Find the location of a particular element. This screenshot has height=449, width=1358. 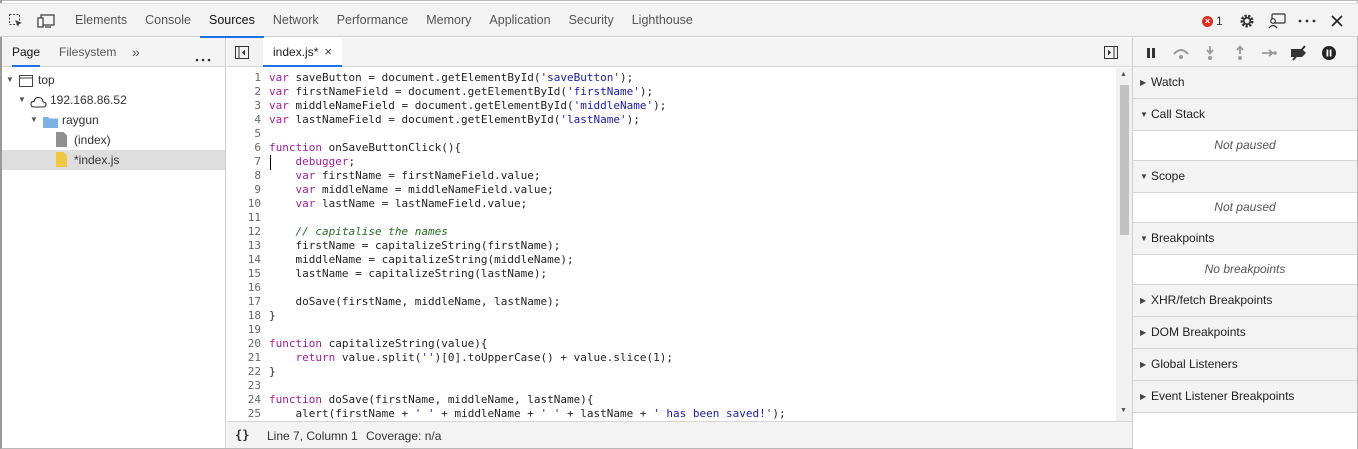

more-options-icon is located at coordinates (1307, 21).